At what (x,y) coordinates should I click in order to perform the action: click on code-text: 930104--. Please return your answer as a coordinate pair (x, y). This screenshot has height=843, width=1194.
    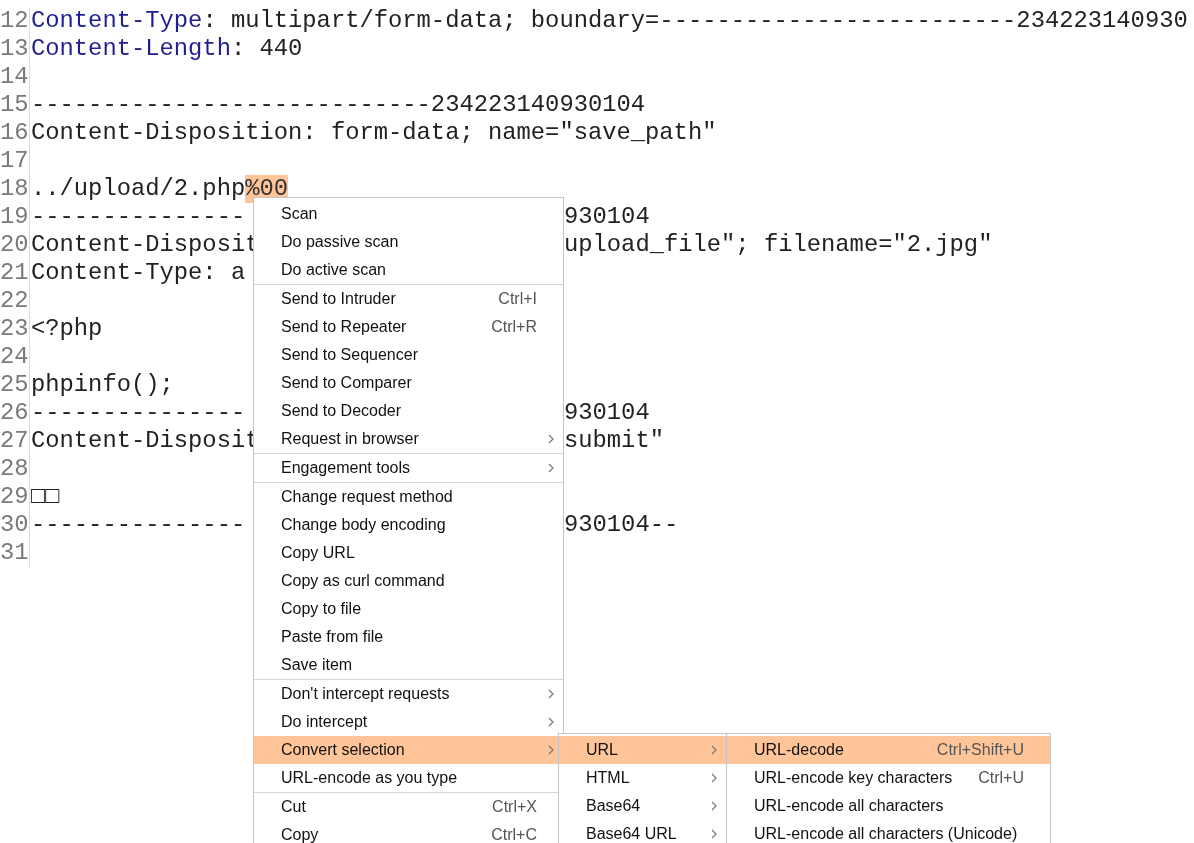
    Looking at the image, I should click on (621, 525).